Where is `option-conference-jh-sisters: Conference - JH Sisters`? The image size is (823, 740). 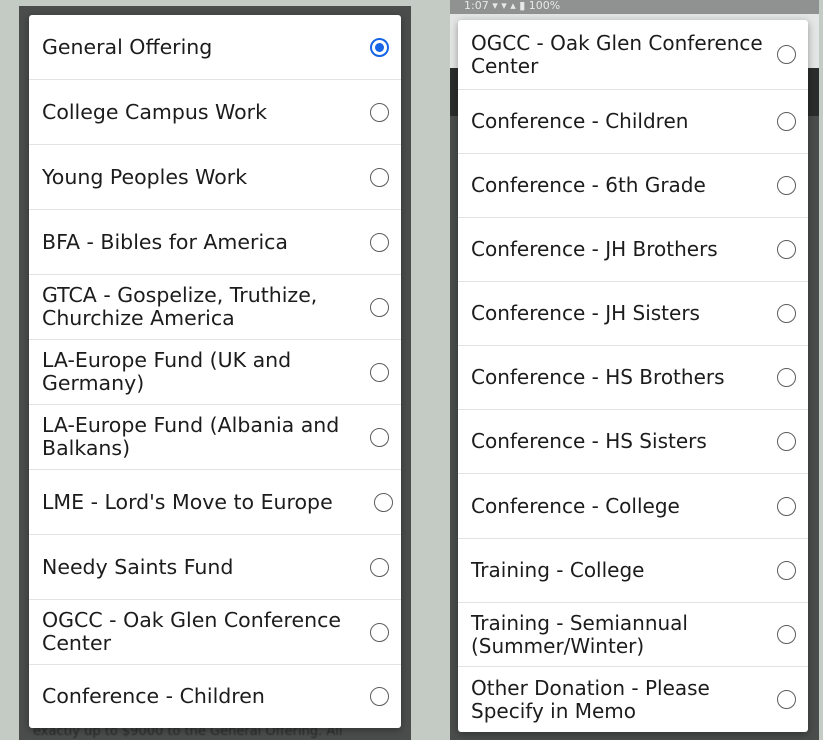 option-conference-jh-sisters: Conference - JH Sisters is located at coordinates (633, 314).